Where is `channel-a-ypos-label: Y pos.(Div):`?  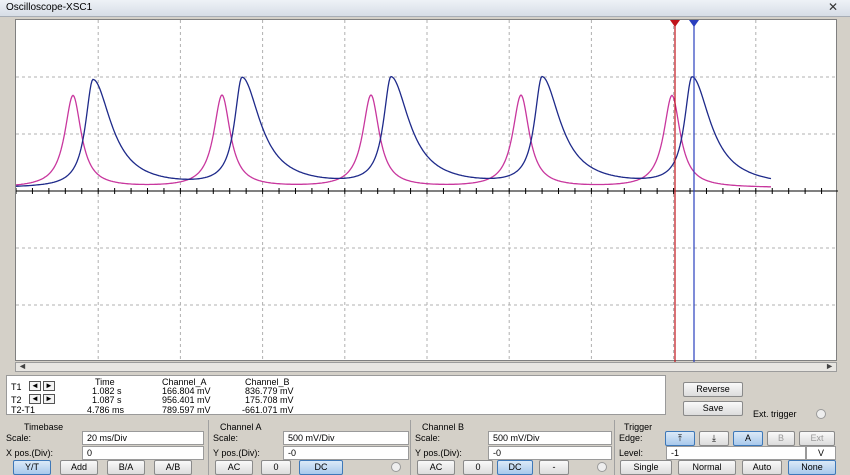 channel-a-ypos-label: Y pos.(Div): is located at coordinates (236, 453).